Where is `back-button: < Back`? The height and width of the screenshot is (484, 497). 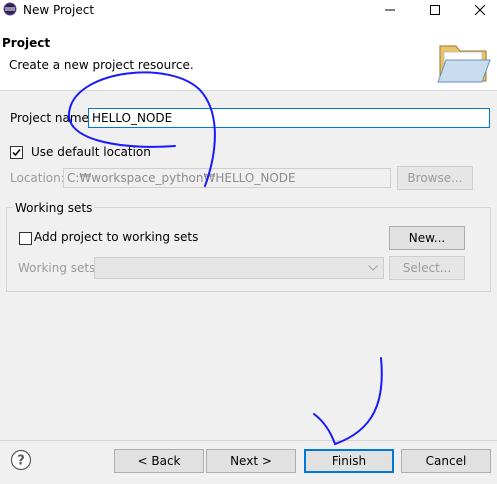
back-button: < Back is located at coordinates (159, 461).